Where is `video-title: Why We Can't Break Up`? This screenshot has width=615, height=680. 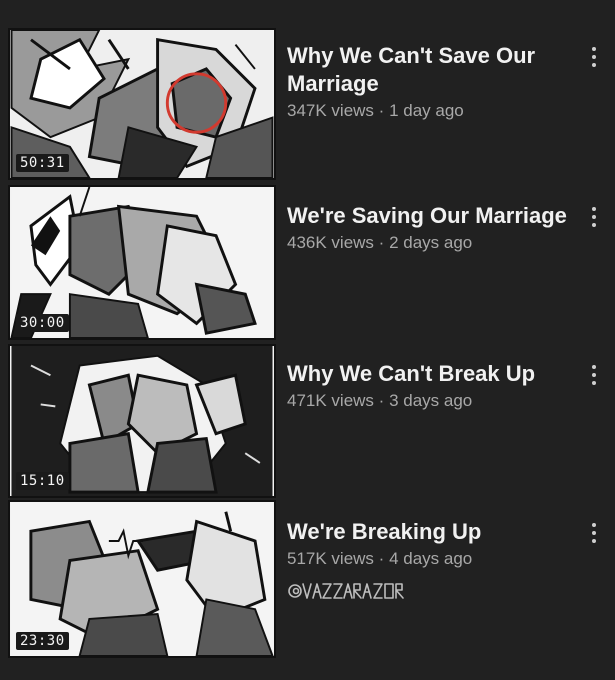 video-title: Why We Can't Break Up is located at coordinates (431, 374).